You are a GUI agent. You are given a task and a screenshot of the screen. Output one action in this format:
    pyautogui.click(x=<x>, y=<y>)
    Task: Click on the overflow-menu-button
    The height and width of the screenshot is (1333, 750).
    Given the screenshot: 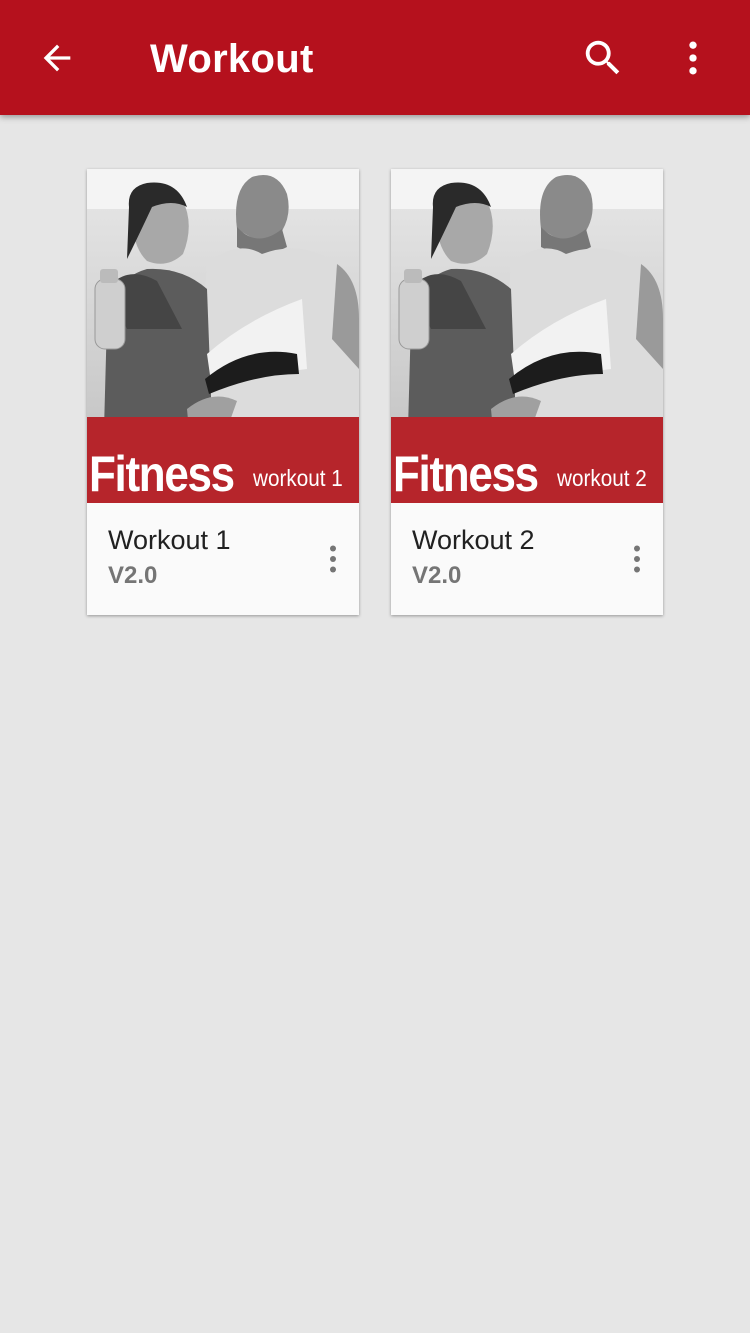 What is the action you would take?
    pyautogui.click(x=693, y=58)
    